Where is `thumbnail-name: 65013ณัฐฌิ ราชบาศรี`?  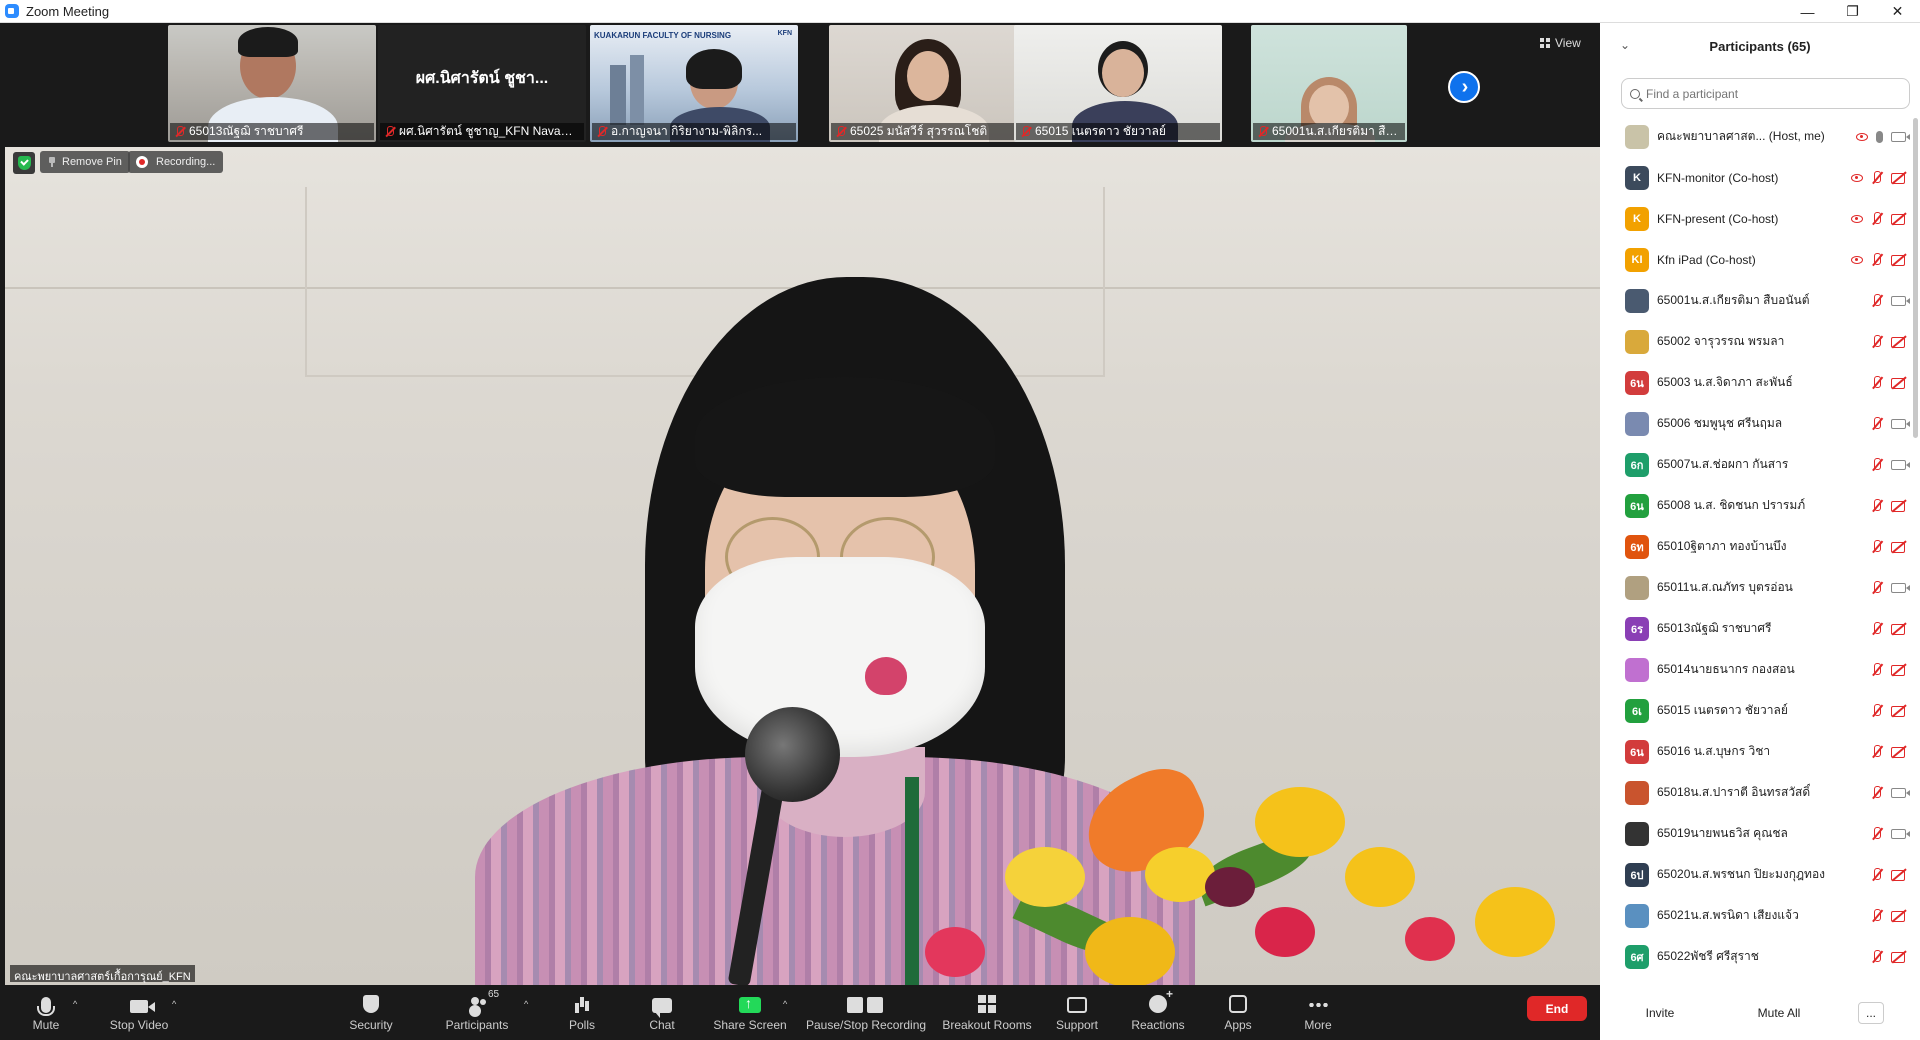 thumbnail-name: 65013ณัฐฌิ ราชบาศรี is located at coordinates (246, 131).